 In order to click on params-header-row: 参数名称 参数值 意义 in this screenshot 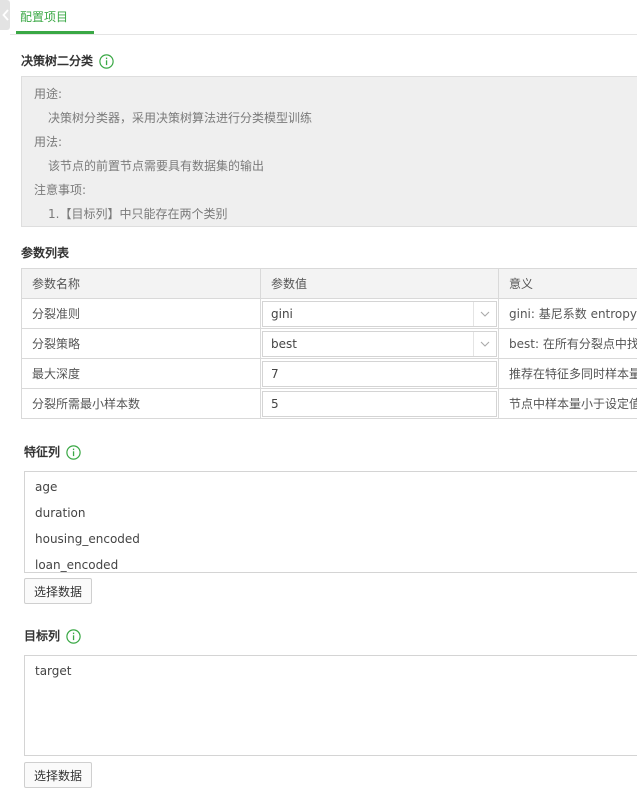, I will do `click(329, 283)`.